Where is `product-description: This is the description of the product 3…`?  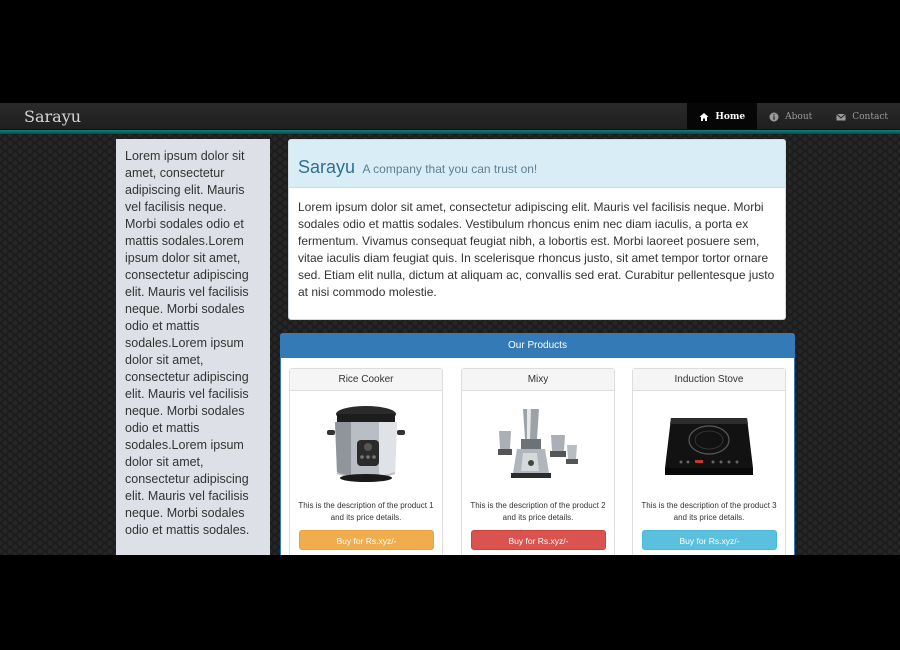
product-description: This is the description of the product 3… is located at coordinates (709, 511).